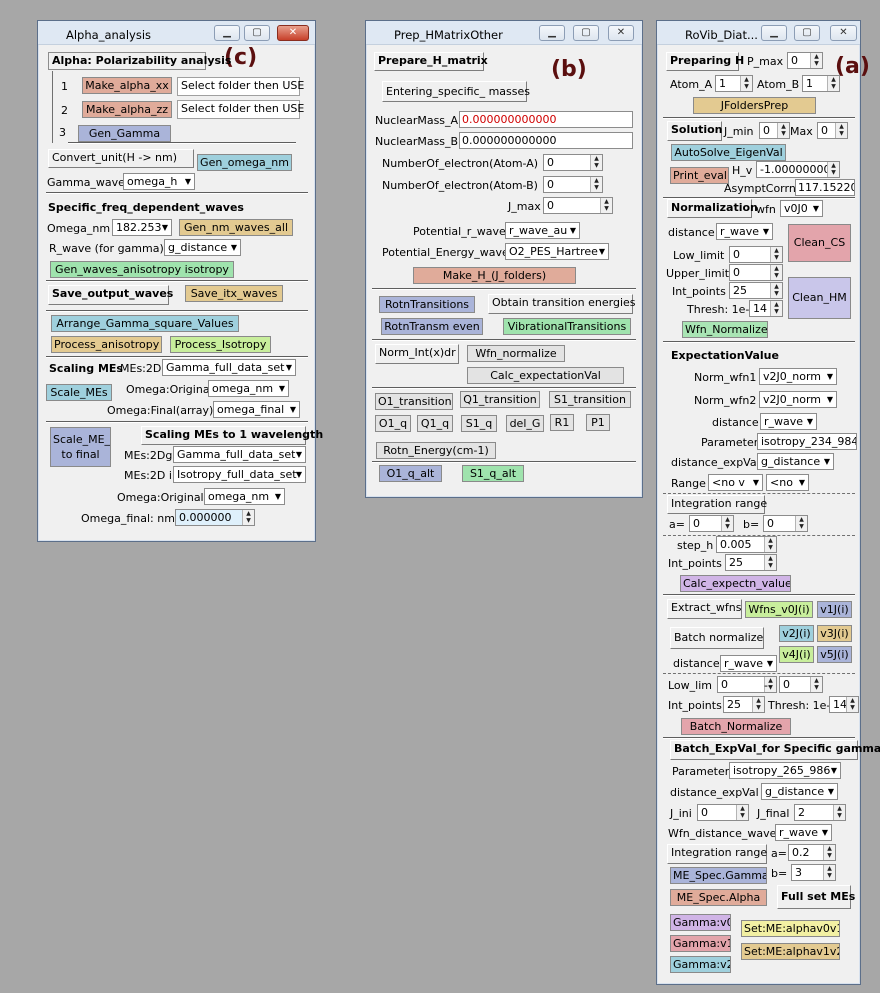 Image resolution: width=880 pixels, height=993 pixels. What do you see at coordinates (756, 290) in the screenshot?
I see `int-points-input: 25 ▲ ▼` at bounding box center [756, 290].